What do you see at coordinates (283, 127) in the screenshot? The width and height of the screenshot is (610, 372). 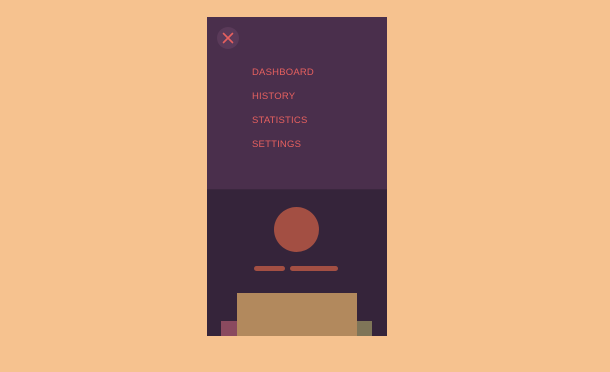 I see `menu-item-statistics: STATISTICS` at bounding box center [283, 127].